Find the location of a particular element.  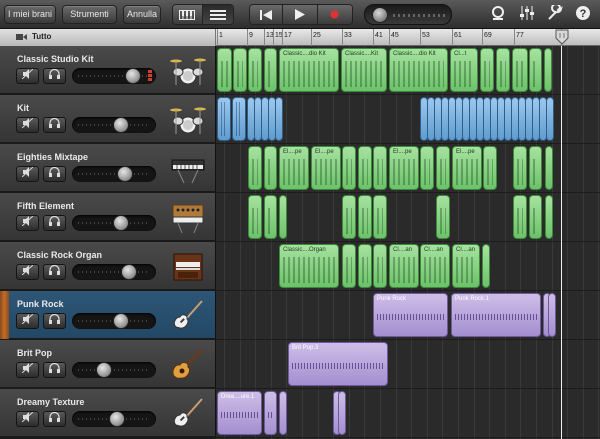

track-region: Punk Rock.1 is located at coordinates (496, 315).